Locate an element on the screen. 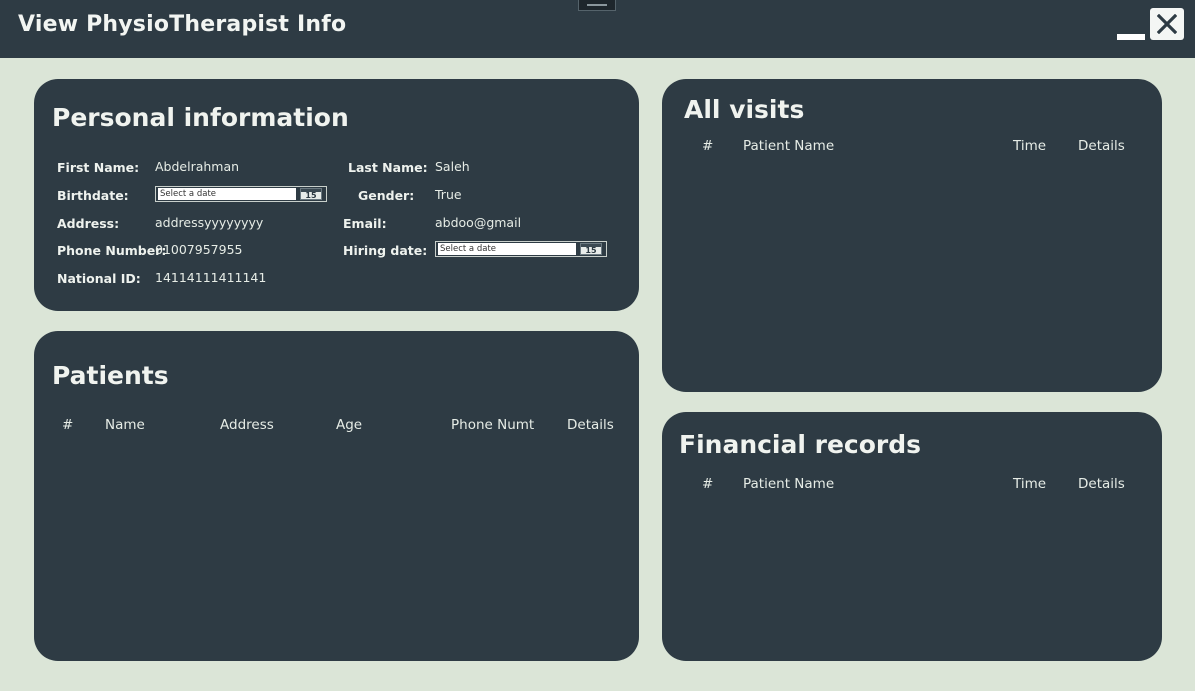 Image resolution: width=1195 pixels, height=691 pixels. window-title: View PhysioTherapist Info is located at coordinates (182, 24).